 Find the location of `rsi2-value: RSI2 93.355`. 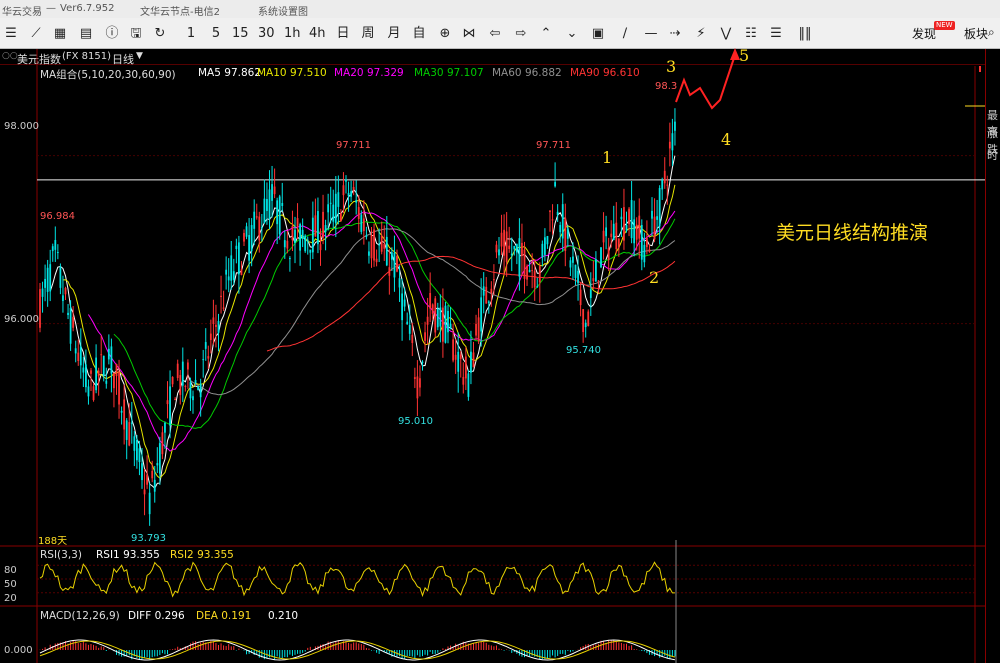

rsi2-value: RSI2 93.355 is located at coordinates (202, 555).